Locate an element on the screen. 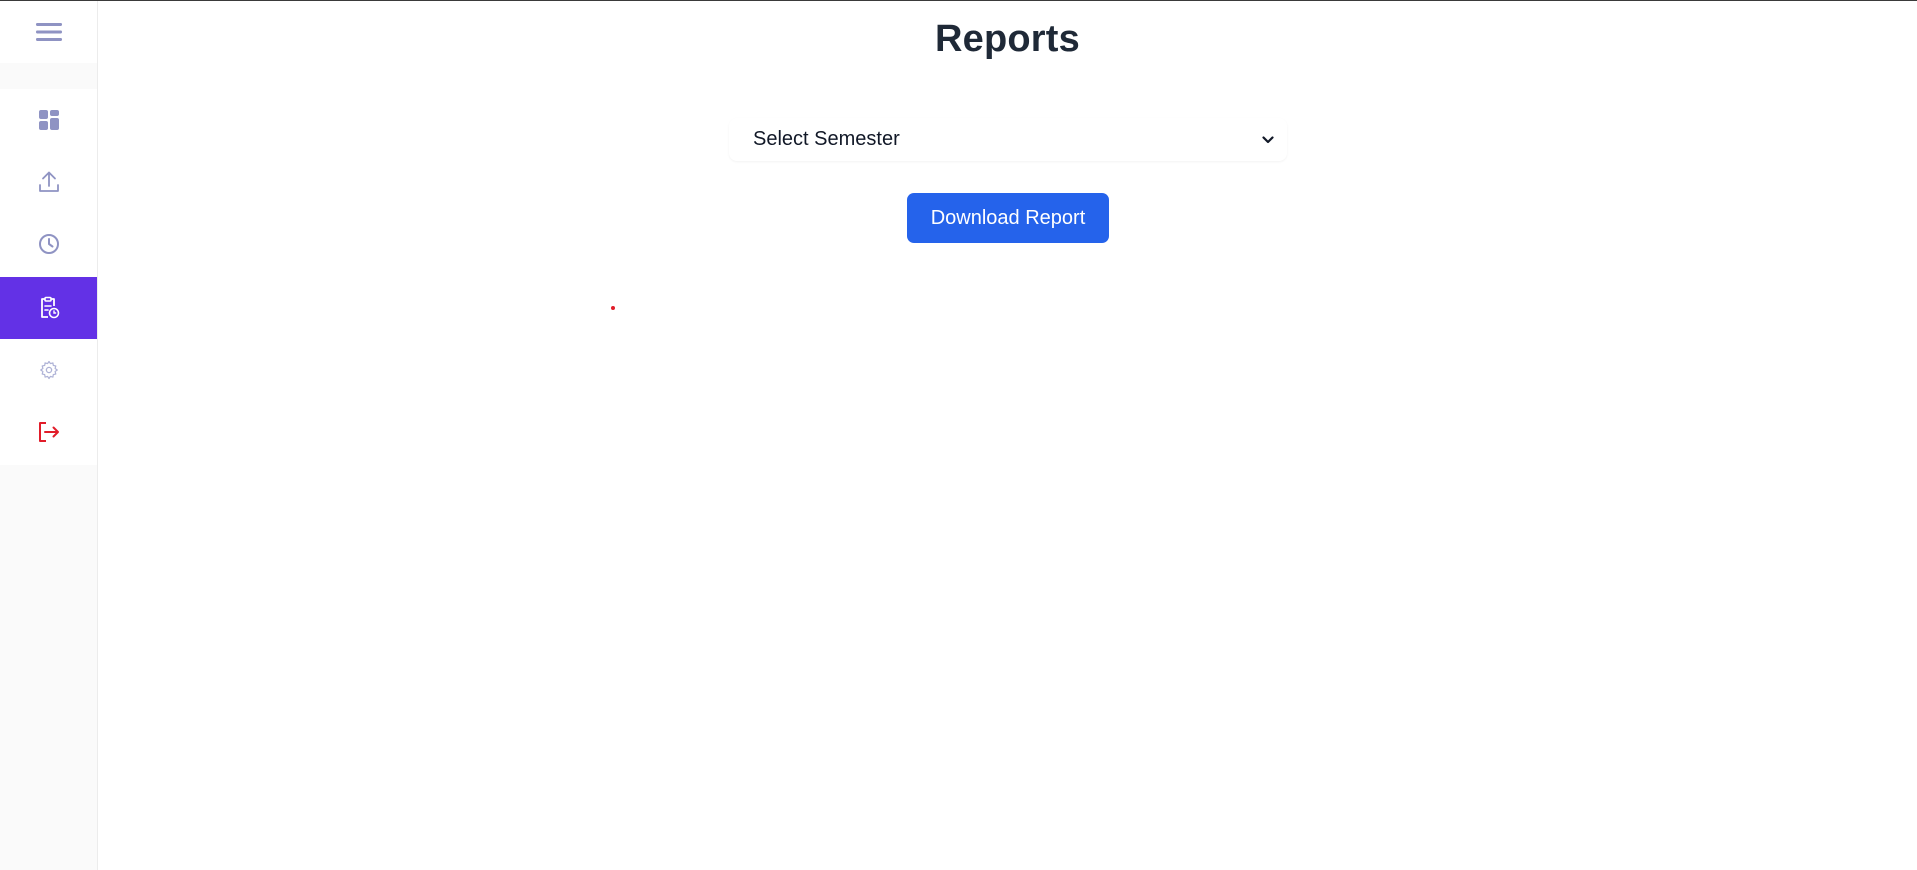 The image size is (1917, 870). sidebar-item-settings is located at coordinates (48, 370).